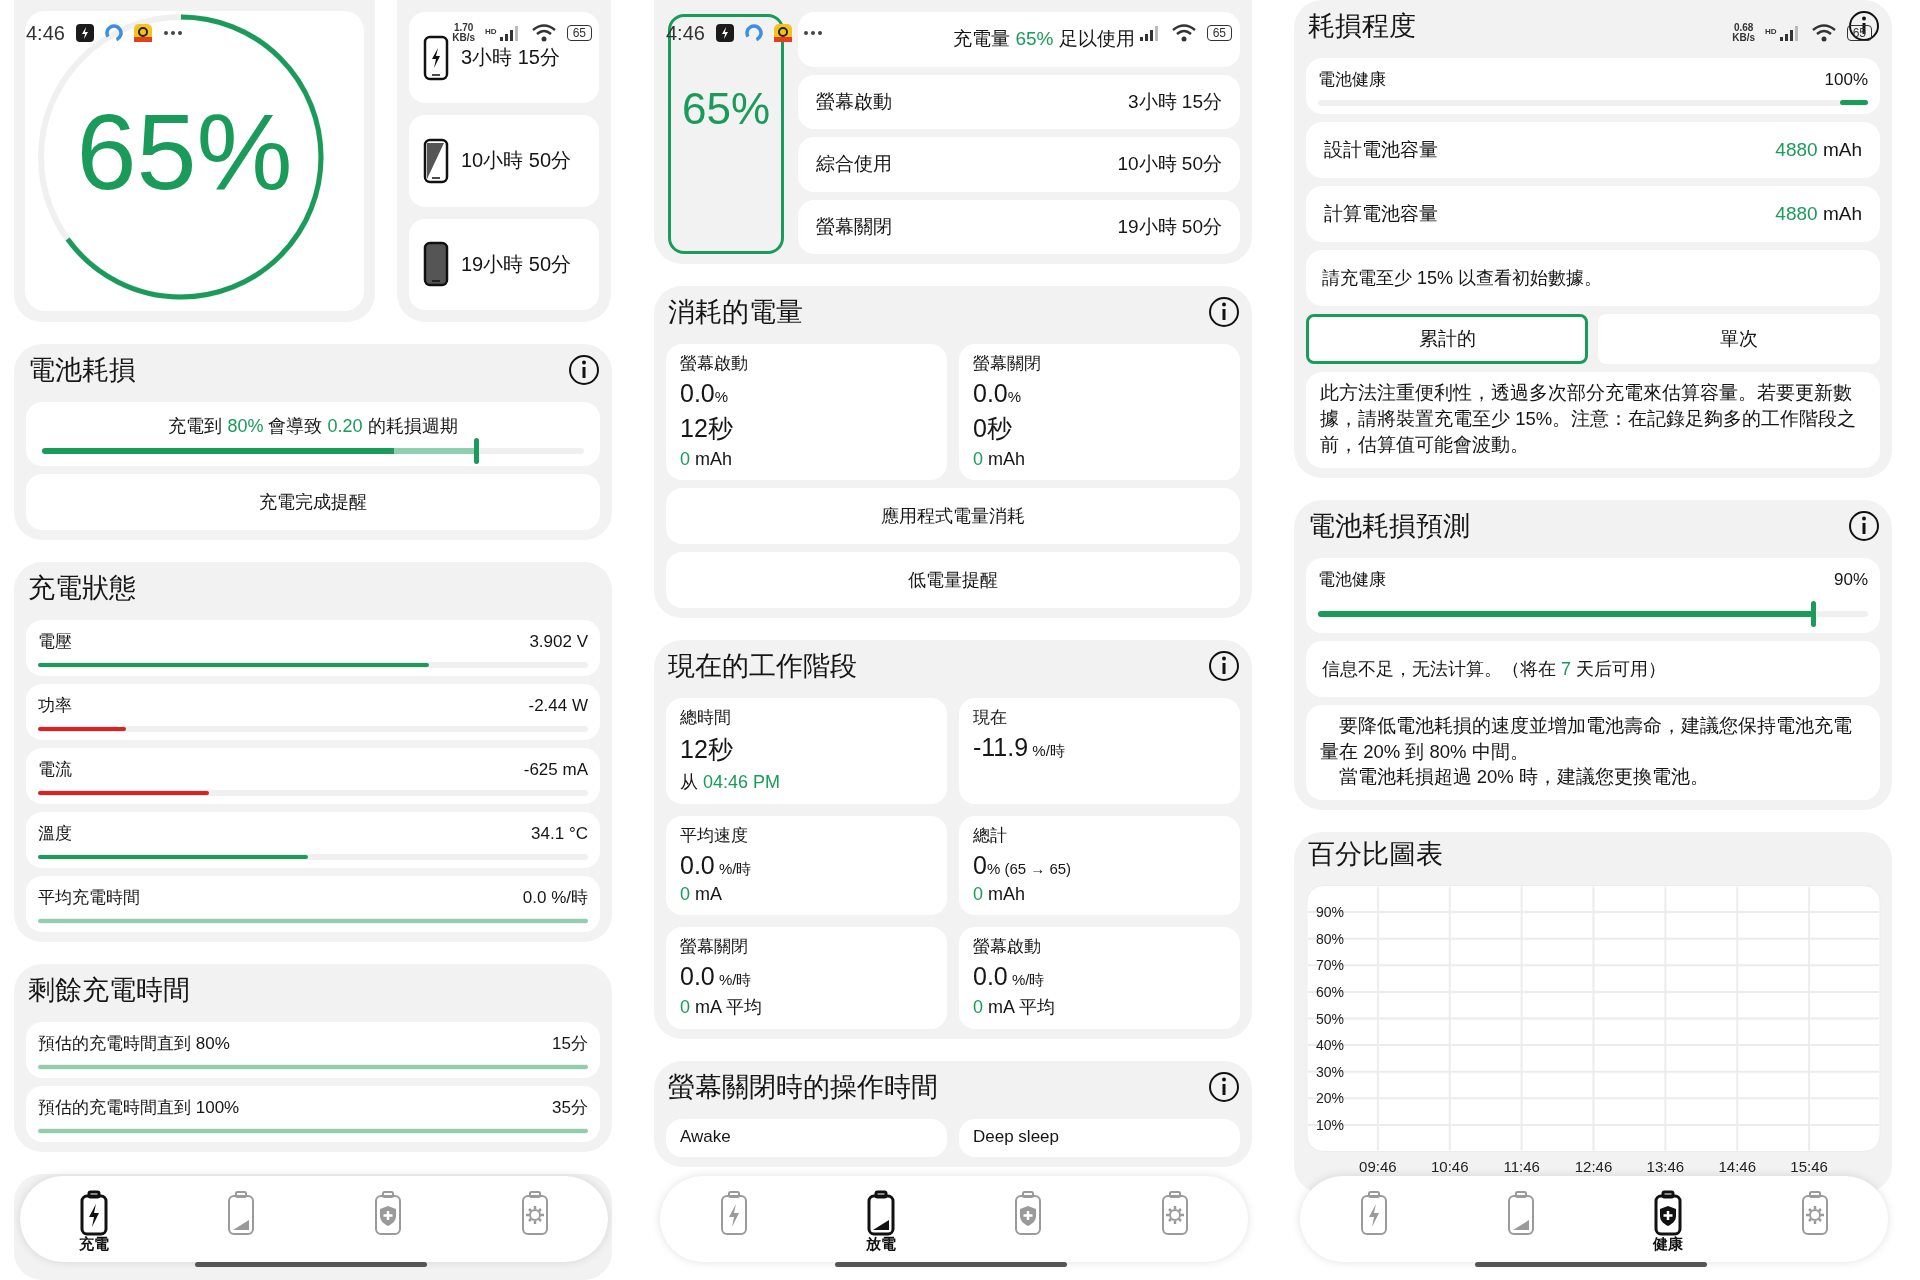 This screenshot has width=1920, height=1280. What do you see at coordinates (1016, 1137) in the screenshot?
I see `tile-label: Deep sleep` at bounding box center [1016, 1137].